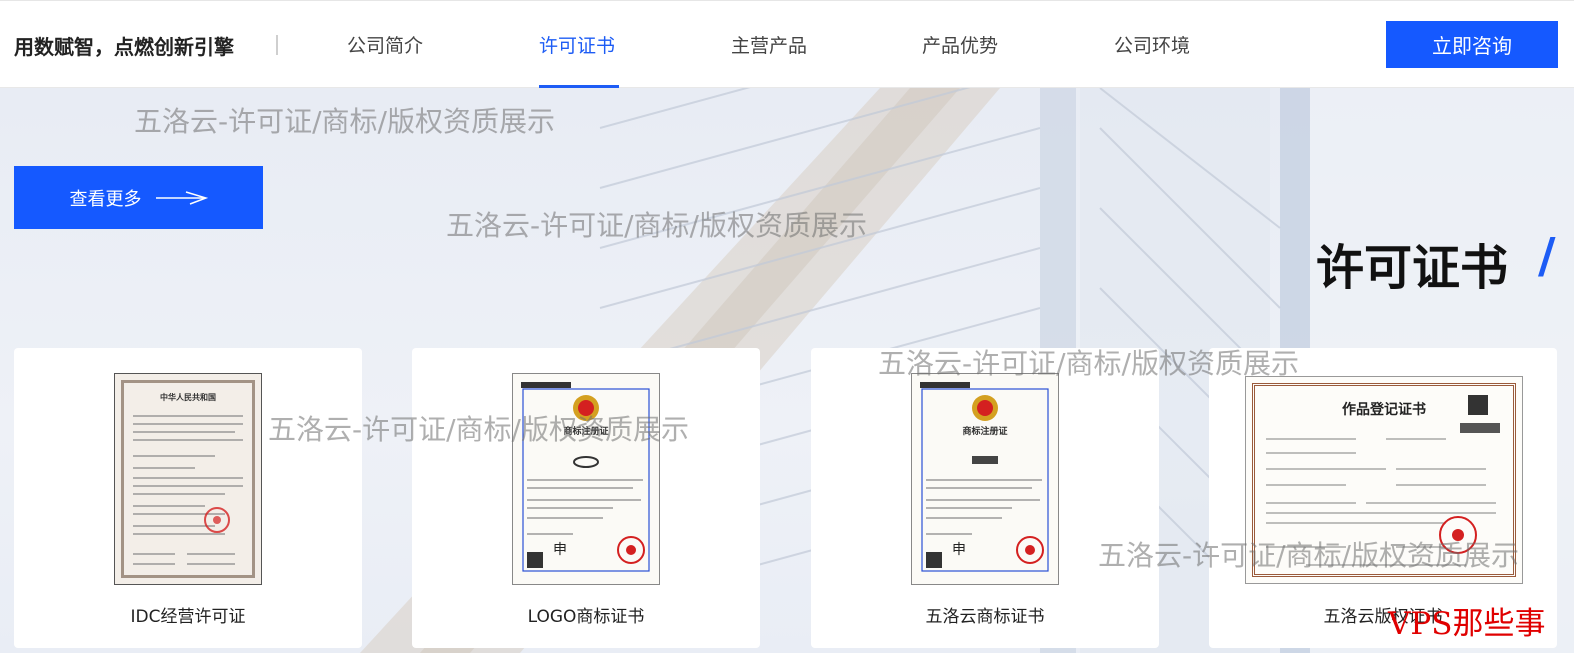 The width and height of the screenshot is (1574, 653). I want to click on section-slash: /, so click(1547, 256).